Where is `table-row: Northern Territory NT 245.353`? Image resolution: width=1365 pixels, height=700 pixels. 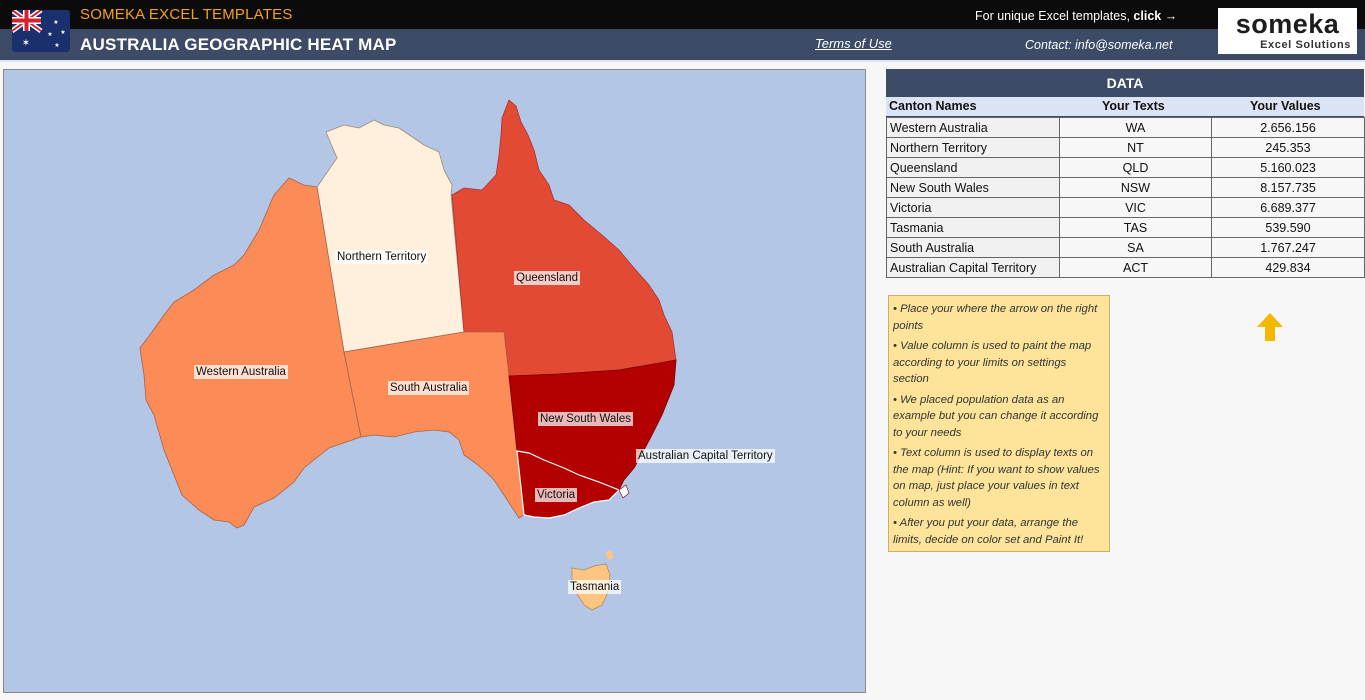
table-row: Northern Territory NT 245.353 is located at coordinates (1125, 147).